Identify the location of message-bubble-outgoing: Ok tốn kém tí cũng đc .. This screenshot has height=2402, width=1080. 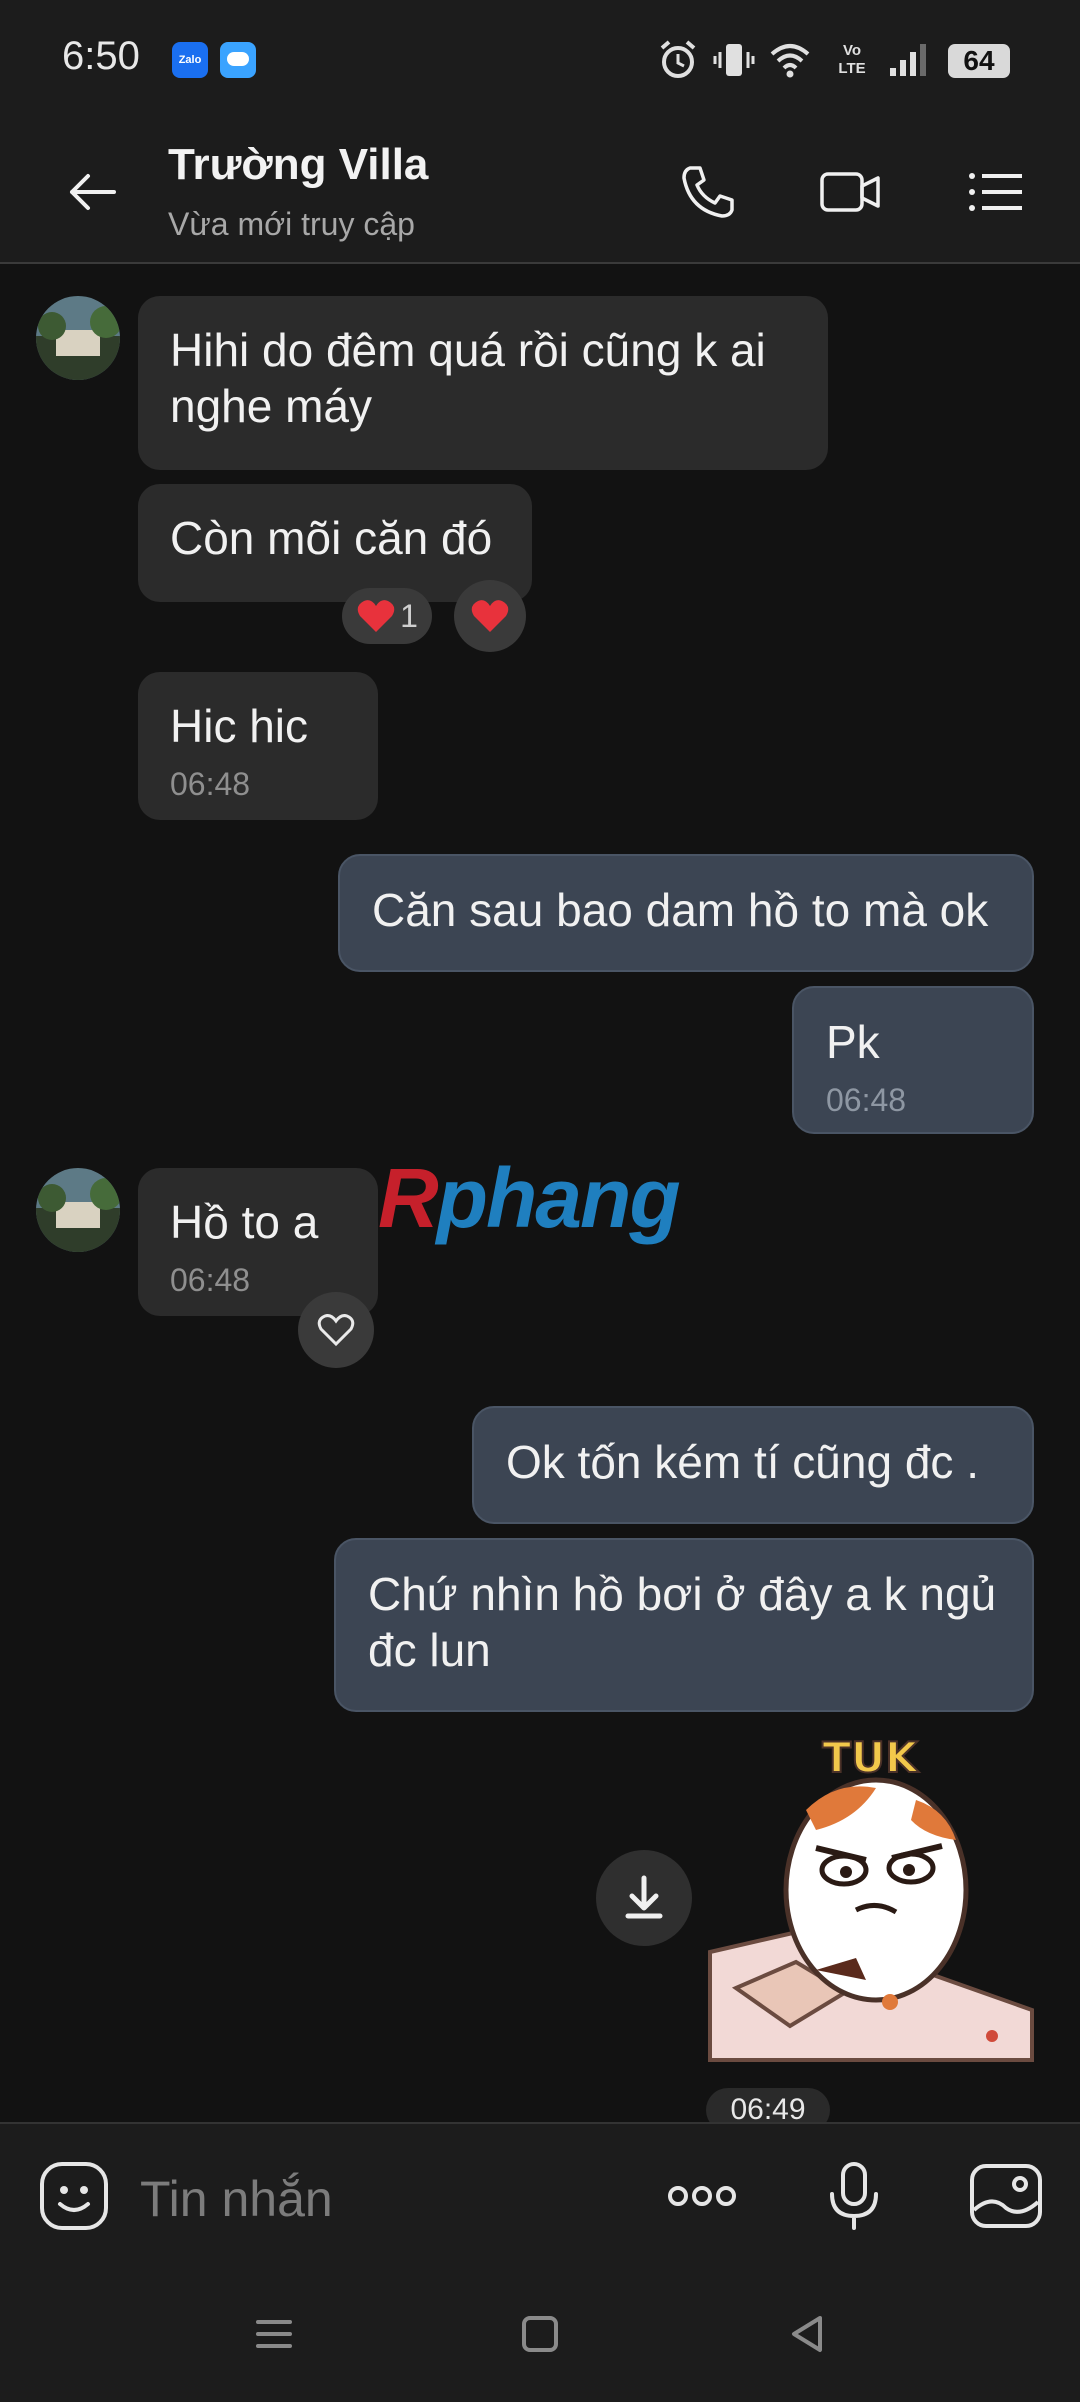
(753, 1465).